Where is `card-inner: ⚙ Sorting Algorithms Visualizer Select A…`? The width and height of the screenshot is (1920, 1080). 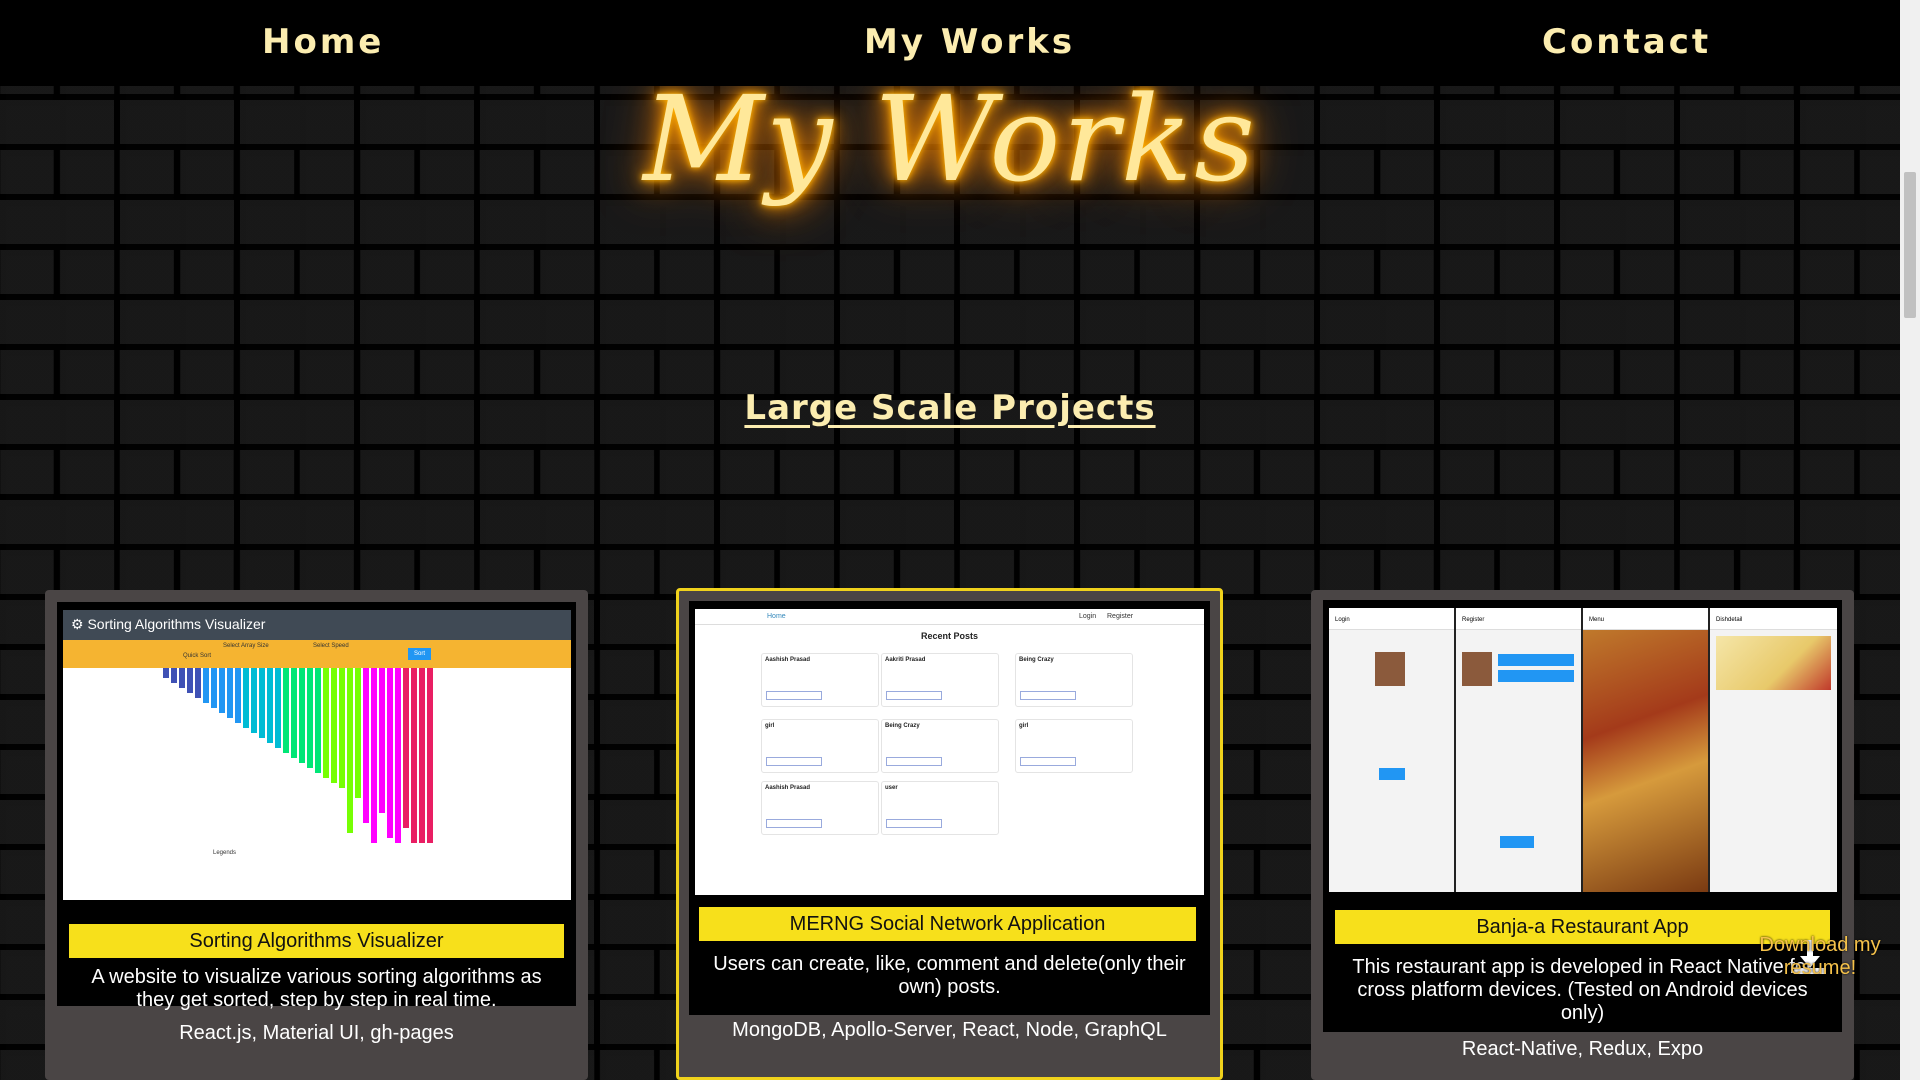
card-inner: ⚙ Sorting Algorithms Visualizer Select A… is located at coordinates (316, 806).